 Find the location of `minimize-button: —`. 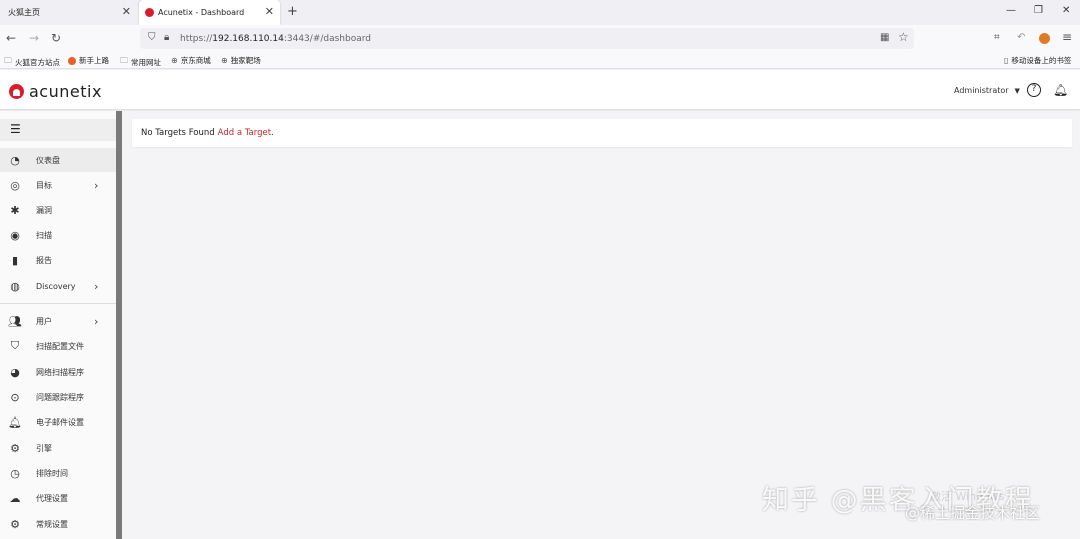

minimize-button: — is located at coordinates (1011, 10).